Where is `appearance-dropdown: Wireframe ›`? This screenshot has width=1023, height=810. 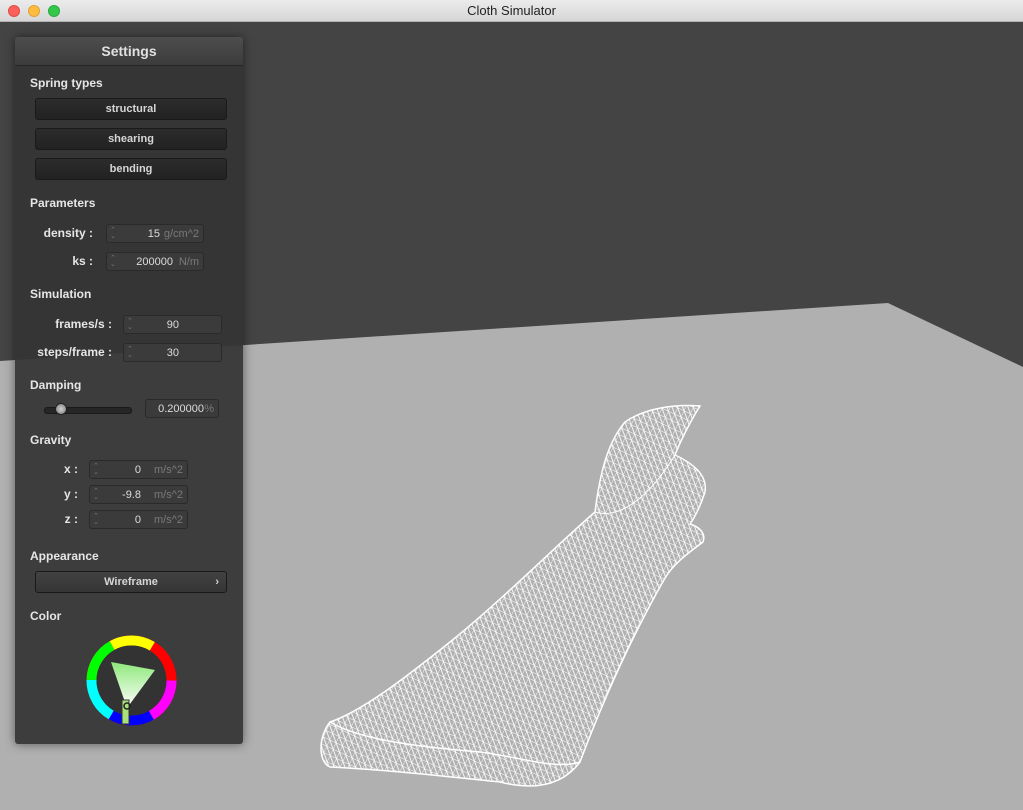
appearance-dropdown: Wireframe › is located at coordinates (131, 582).